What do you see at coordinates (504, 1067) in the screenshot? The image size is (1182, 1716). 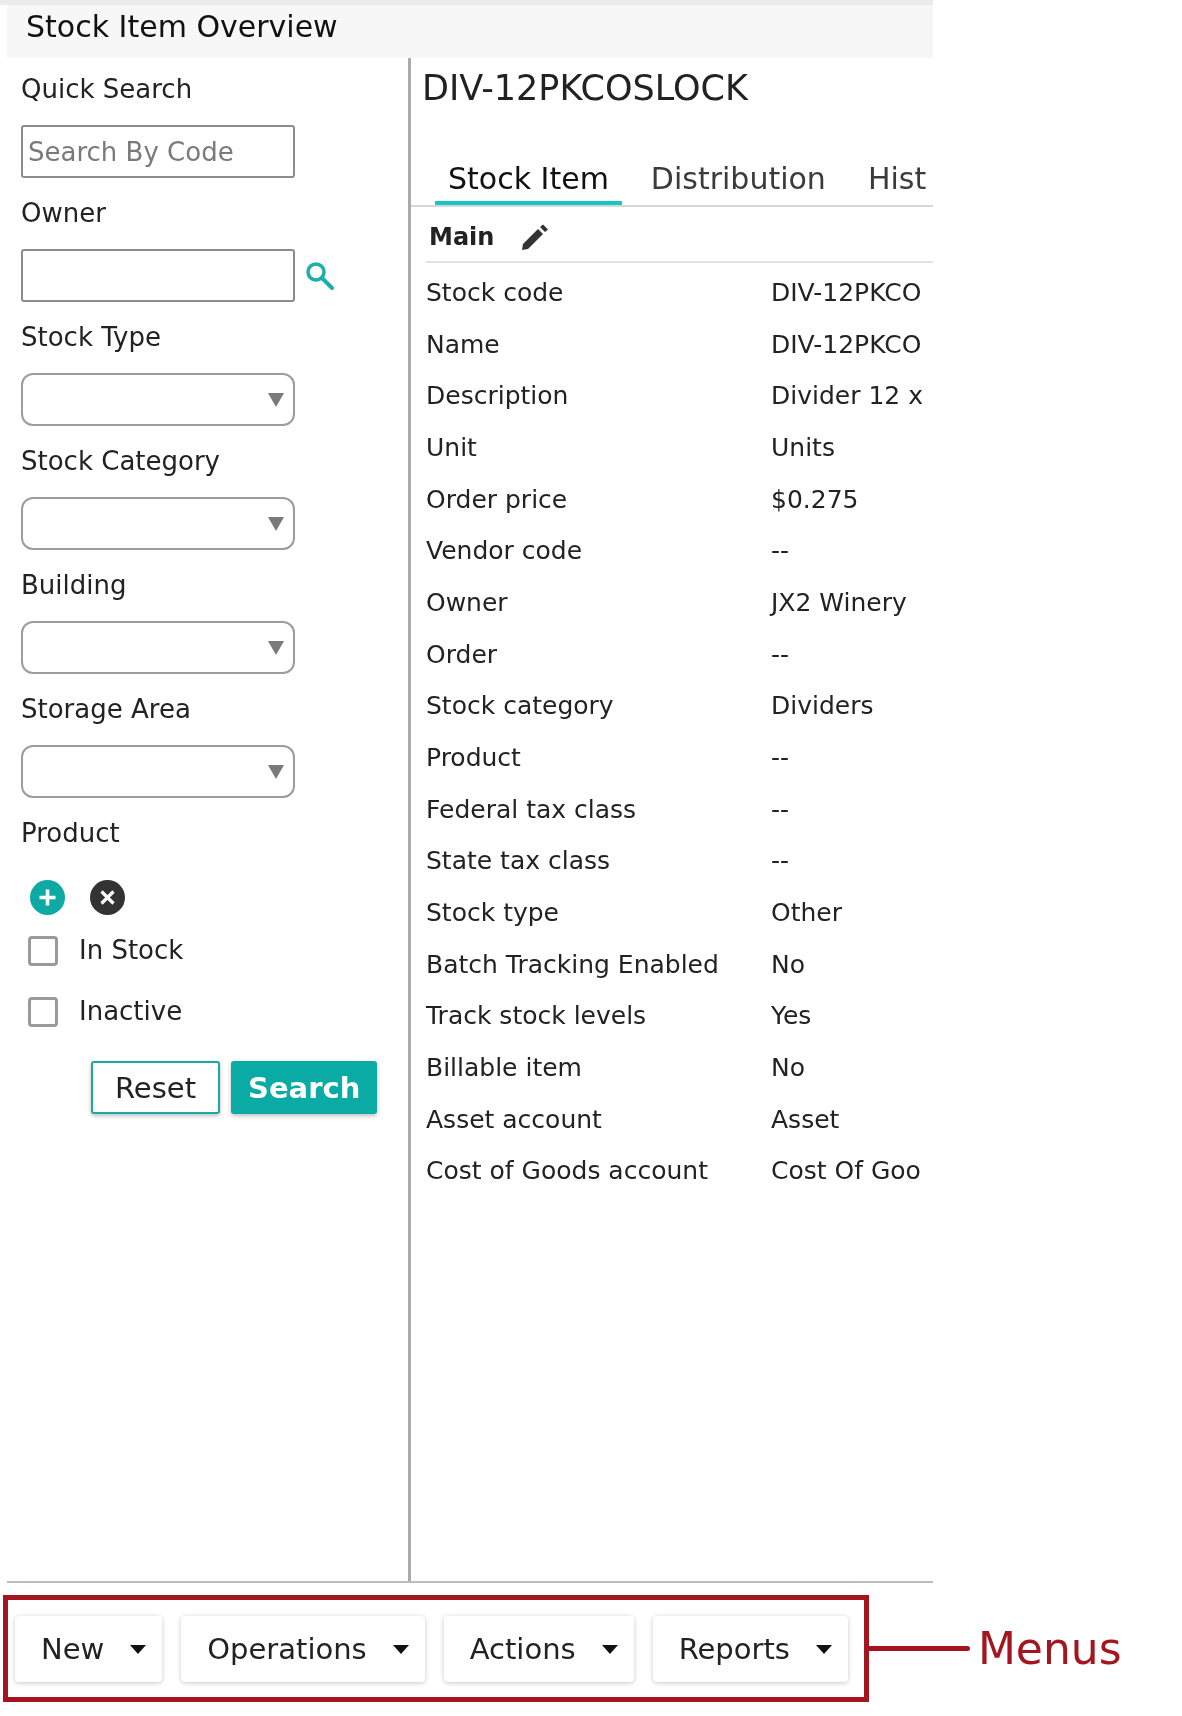 I see `property-label: Billable item` at bounding box center [504, 1067].